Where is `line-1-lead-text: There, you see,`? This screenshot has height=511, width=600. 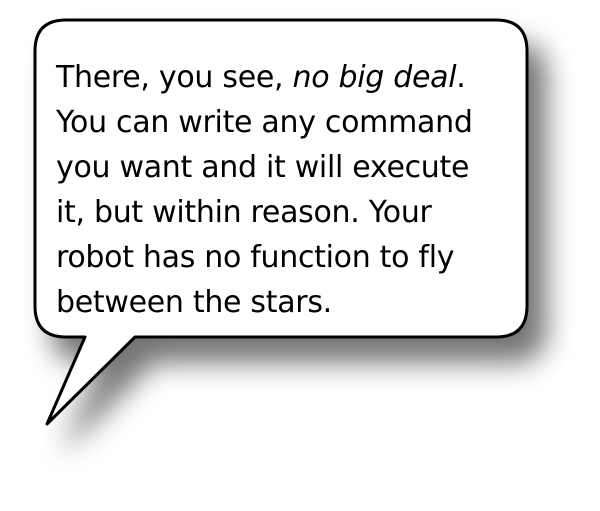 line-1-lead-text: There, you see, is located at coordinates (174, 77).